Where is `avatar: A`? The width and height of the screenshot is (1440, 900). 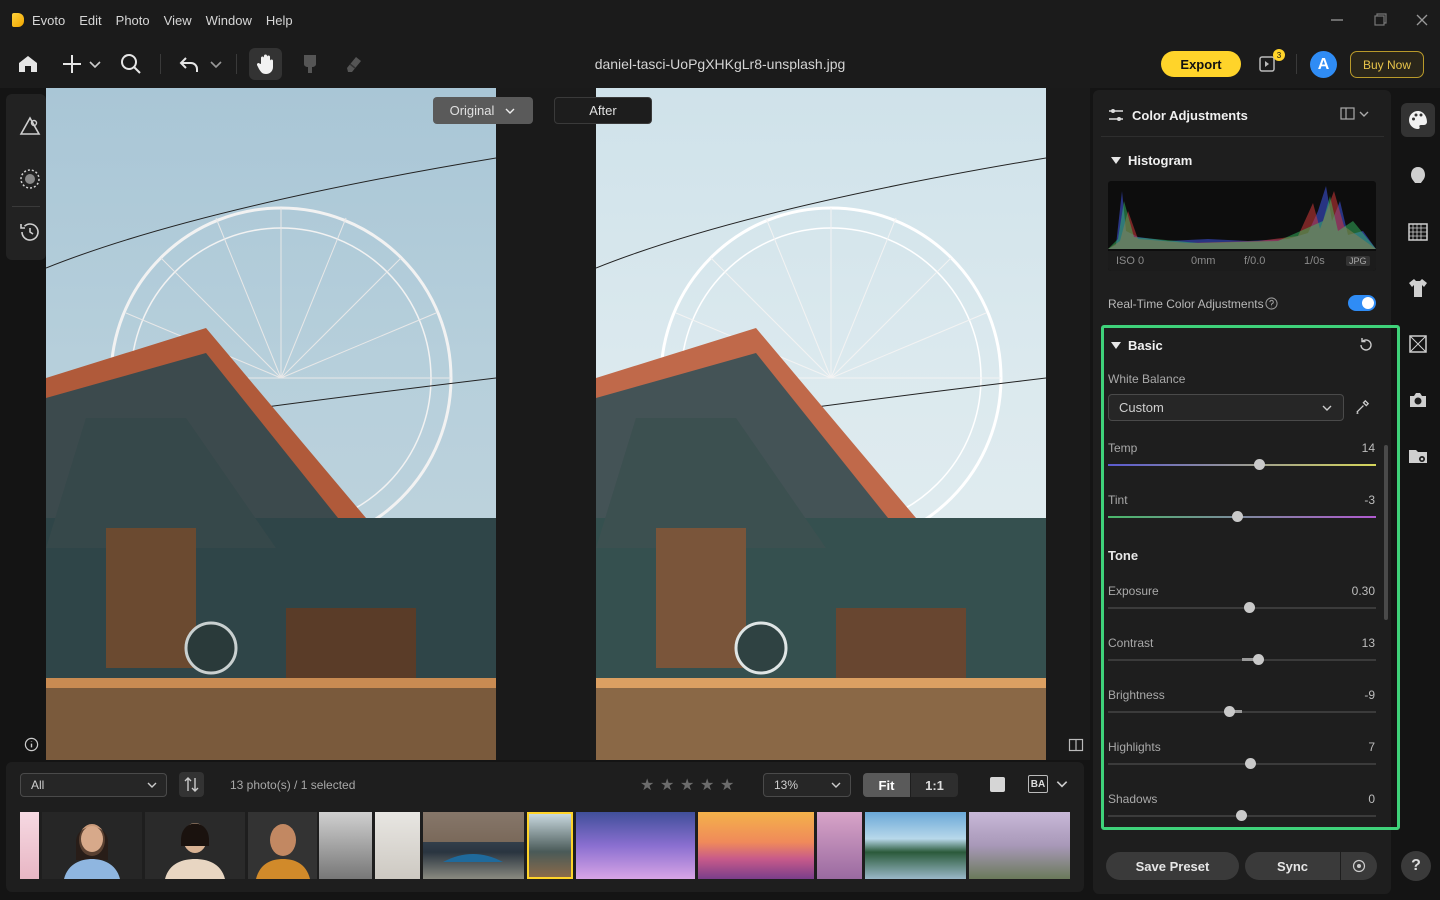
avatar: A is located at coordinates (1323, 64).